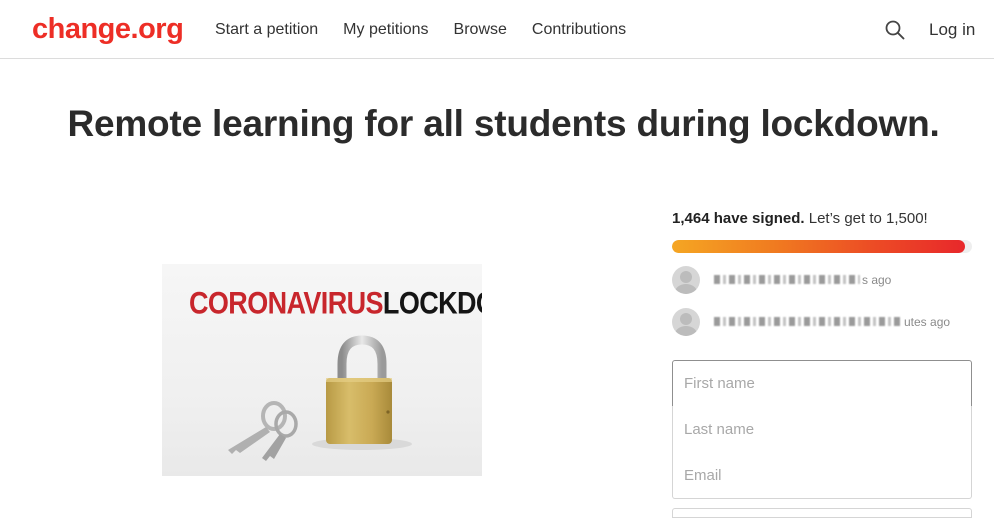 The height and width of the screenshot is (518, 994). What do you see at coordinates (266, 30) in the screenshot?
I see `nav-start-a-petition: Start a petition` at bounding box center [266, 30].